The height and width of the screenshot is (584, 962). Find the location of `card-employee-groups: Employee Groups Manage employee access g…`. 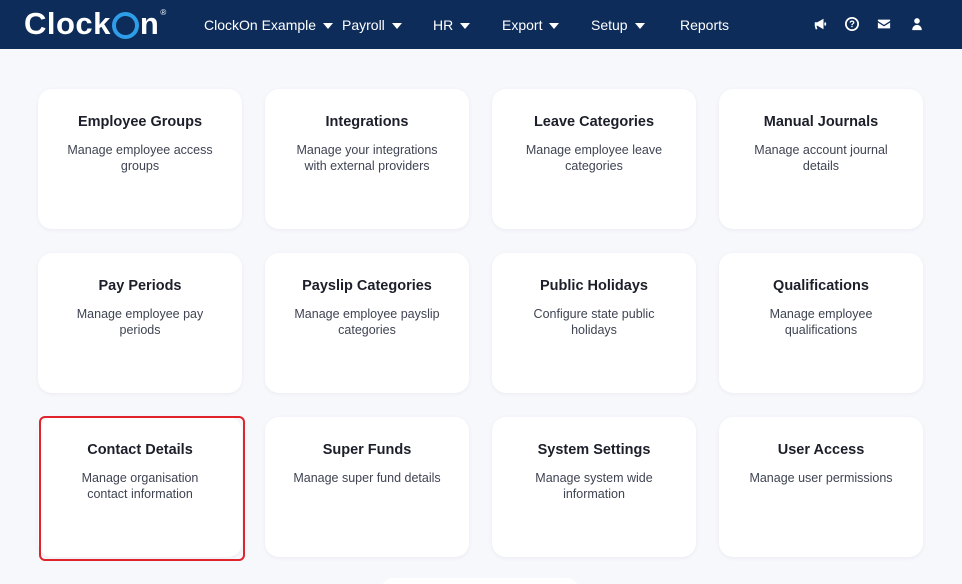

card-employee-groups: Employee Groups Manage employee access g… is located at coordinates (140, 159).